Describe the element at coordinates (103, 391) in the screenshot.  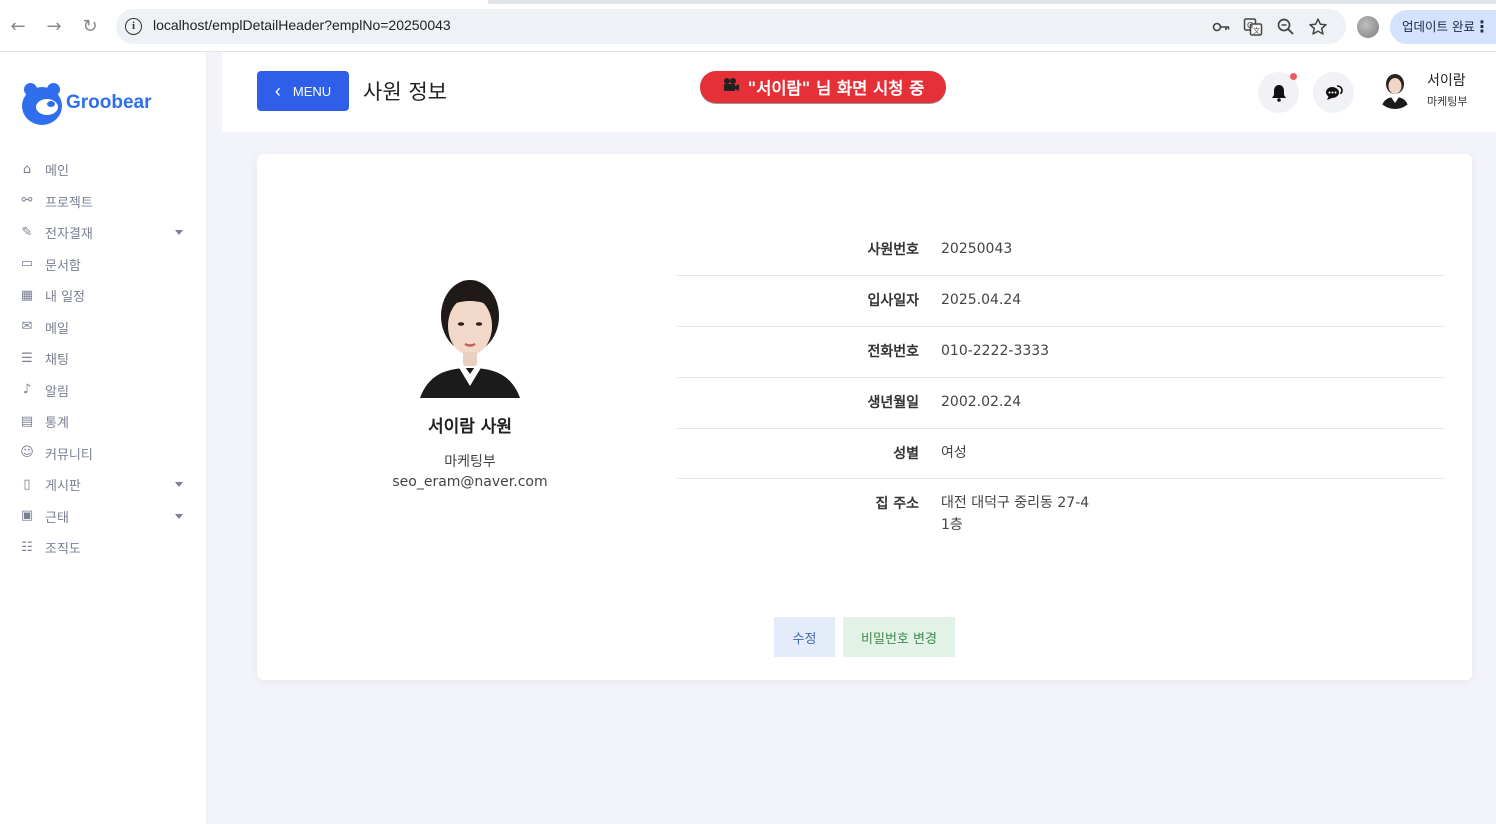
I see `sidebar-item: ♪ 알림` at that location.